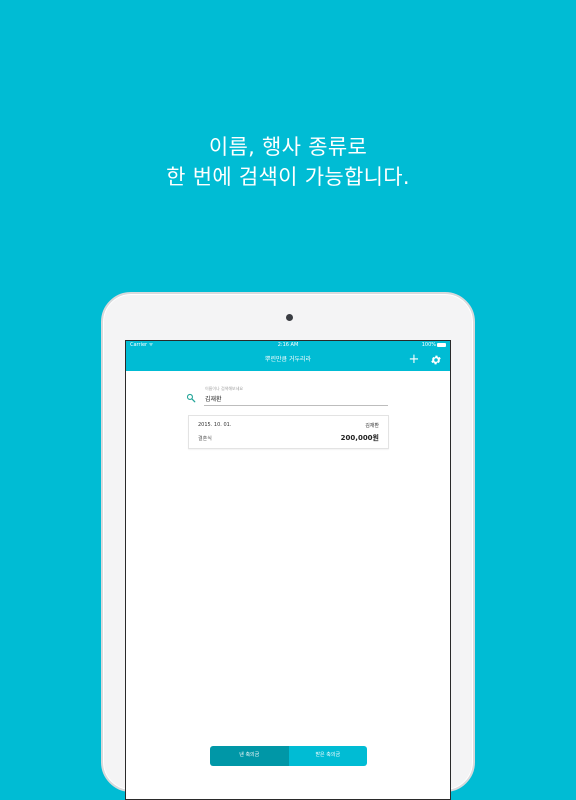 The height and width of the screenshot is (800, 576). Describe the element at coordinates (414, 360) in the screenshot. I see `plus-icon: +` at that location.